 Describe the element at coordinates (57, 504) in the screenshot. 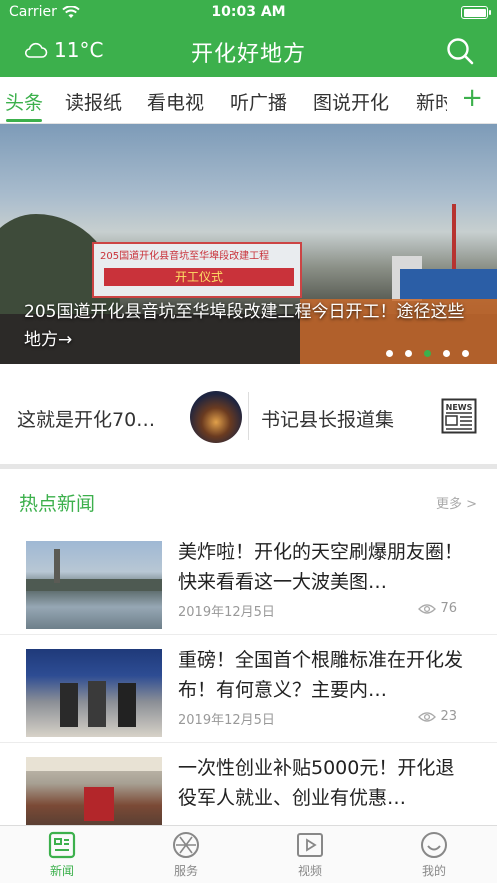

I see `hot-news-title: 热点新闻` at that location.